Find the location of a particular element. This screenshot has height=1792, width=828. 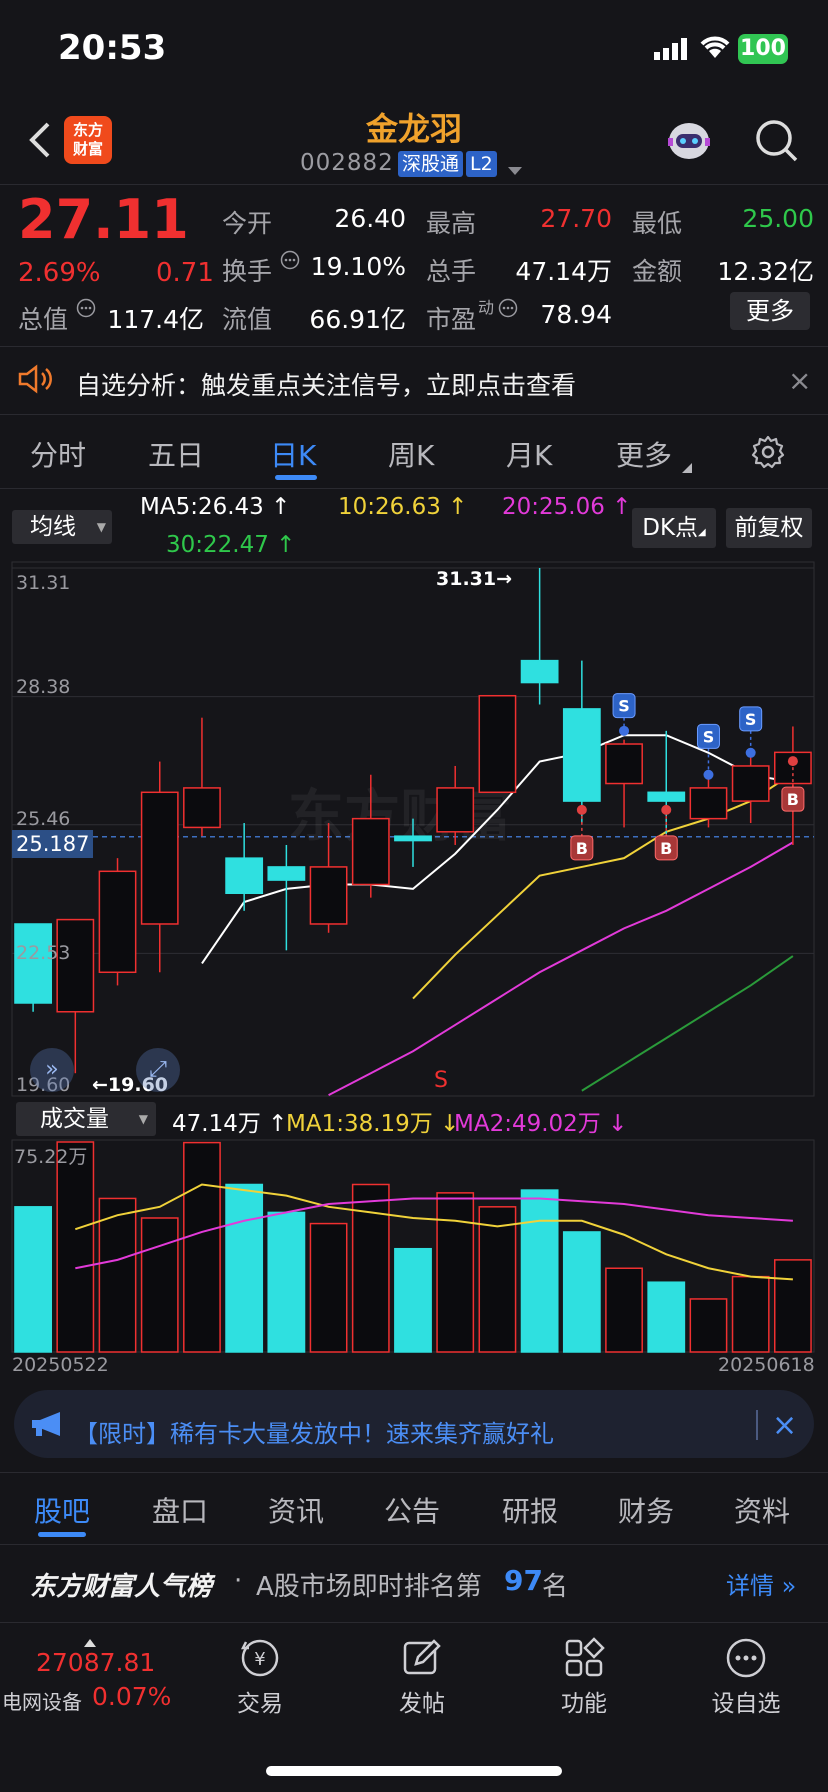

tab-weekly-k: 周K is located at coordinates (411, 454).